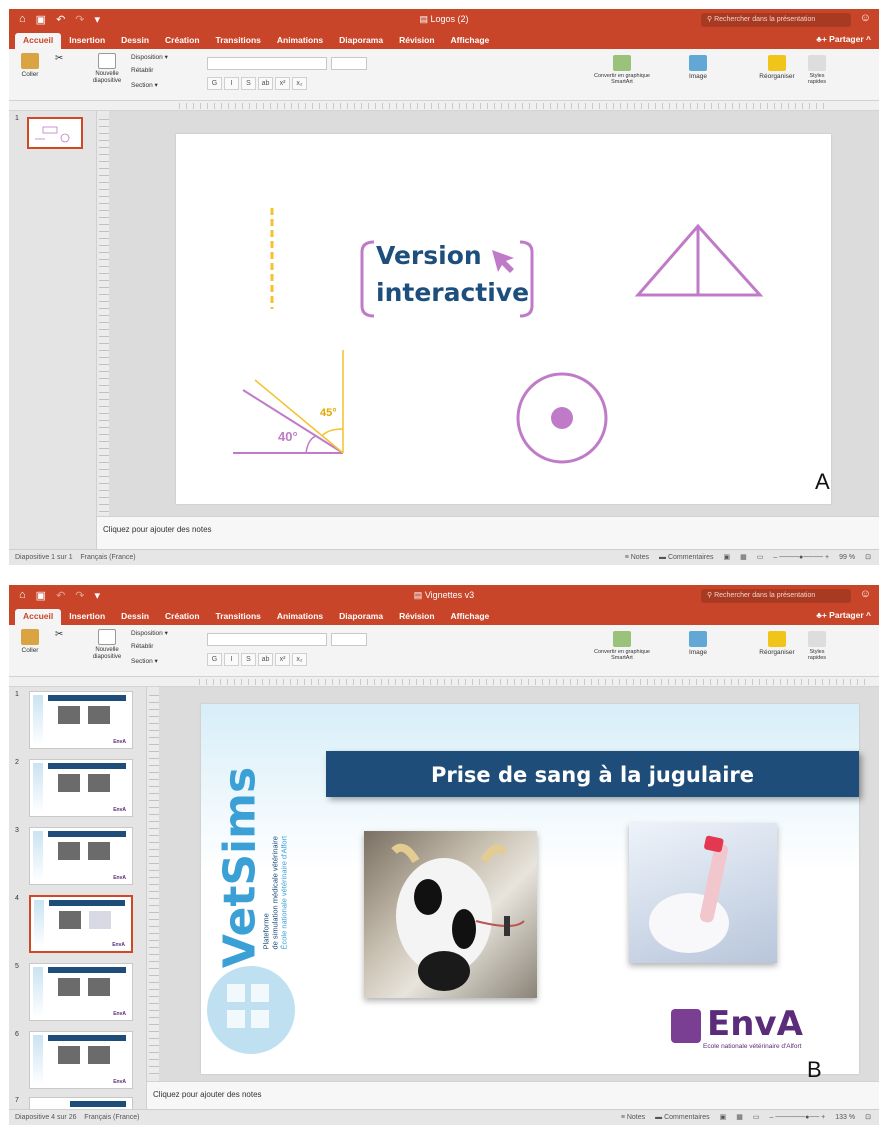 This screenshot has width=885, height=1132. What do you see at coordinates (30, 637) in the screenshot?
I see `clipboard-icon` at bounding box center [30, 637].